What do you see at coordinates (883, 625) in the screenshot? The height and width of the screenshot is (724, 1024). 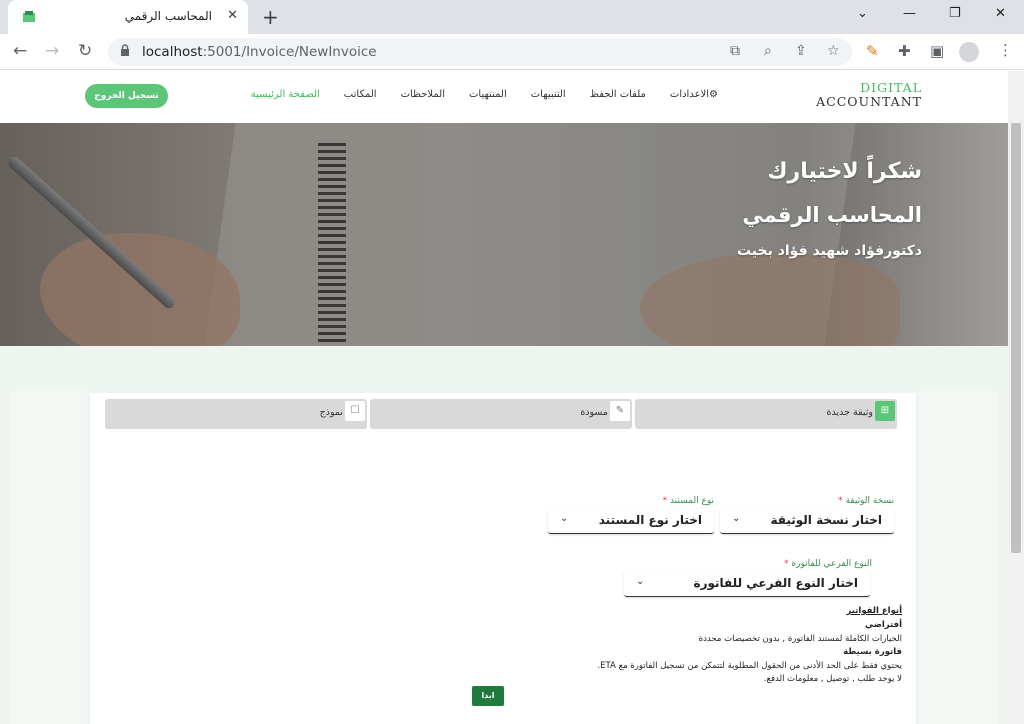 I see `default-type-title: أفتراضي` at bounding box center [883, 625].